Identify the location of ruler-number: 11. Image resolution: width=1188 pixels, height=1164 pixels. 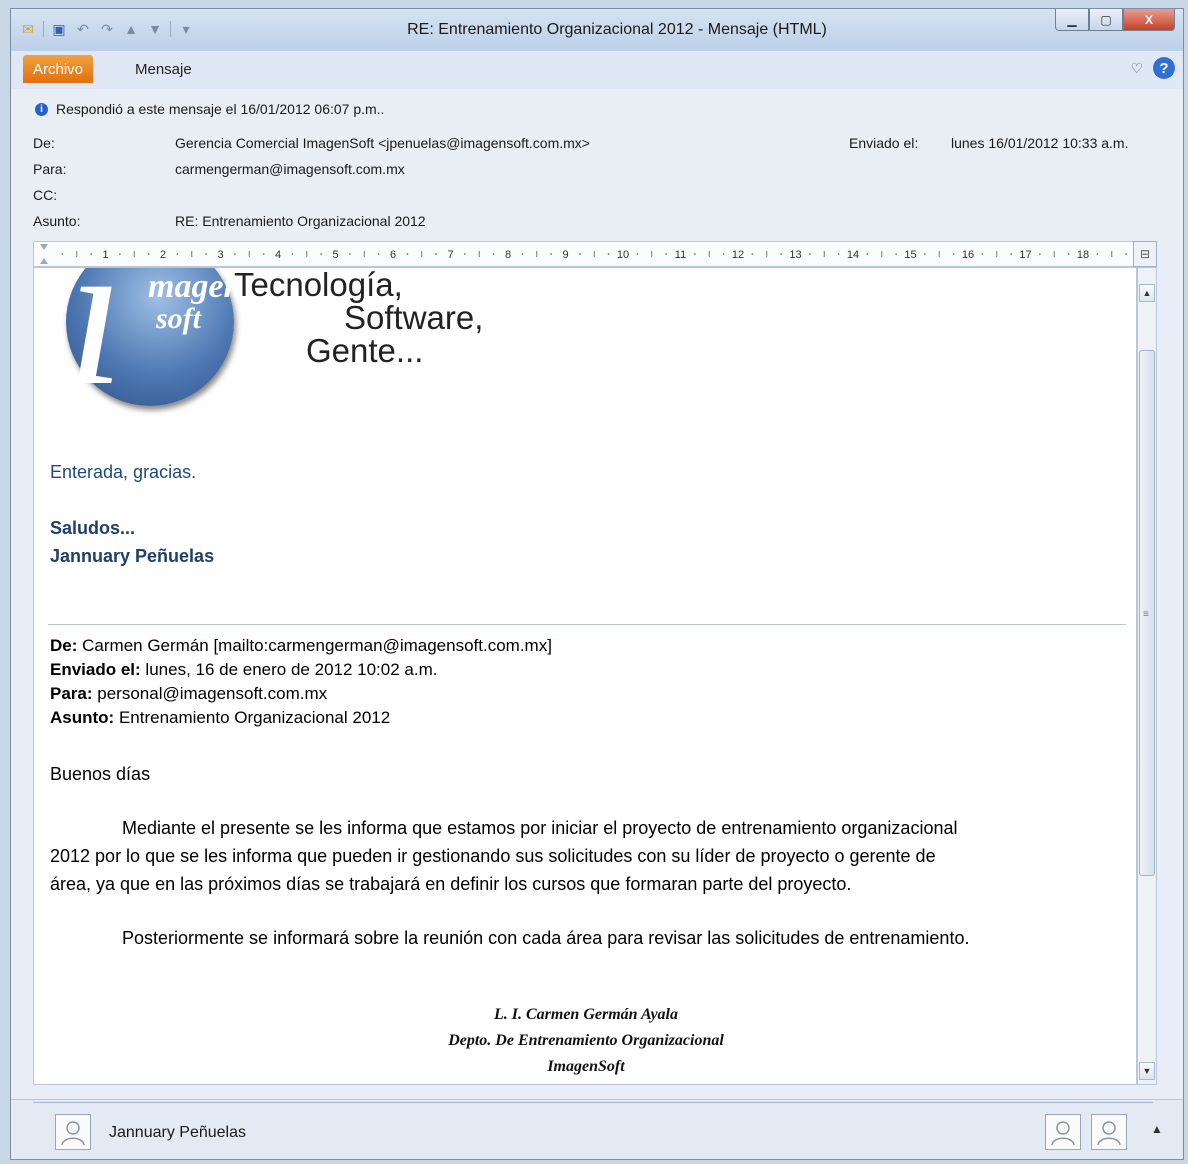
(680, 255).